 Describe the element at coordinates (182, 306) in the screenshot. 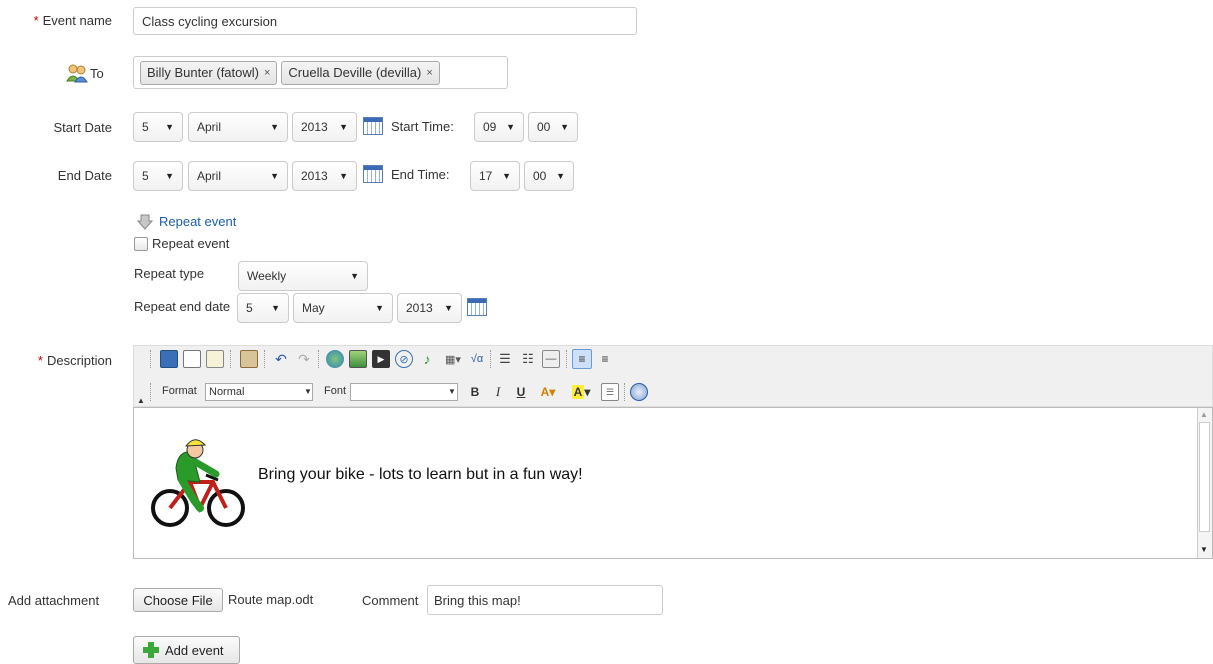

I see `repeat-end-label: Repeat end date` at that location.